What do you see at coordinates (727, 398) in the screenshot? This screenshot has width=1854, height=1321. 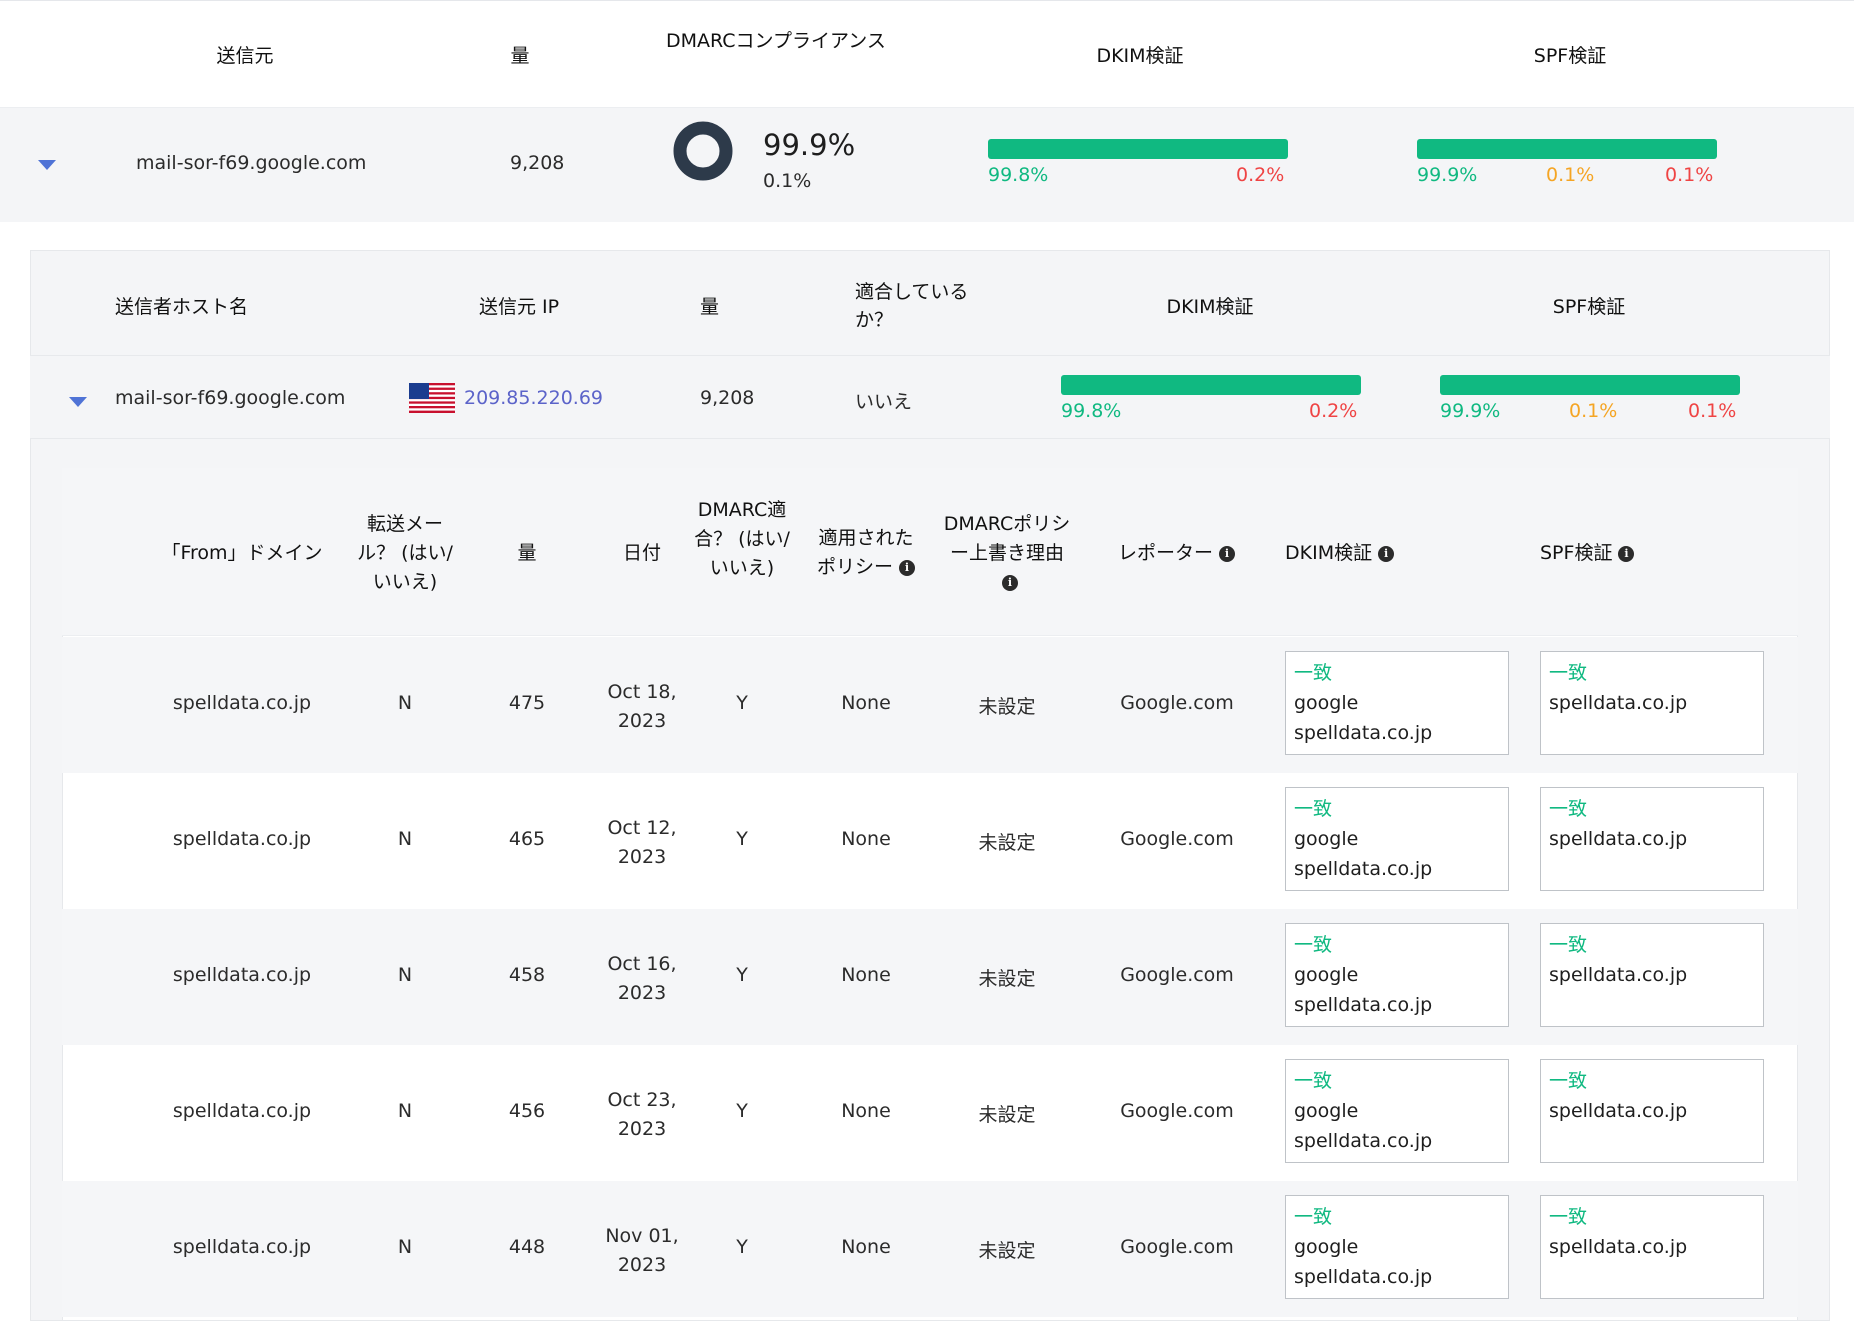 I see `host-volume: 9,208` at bounding box center [727, 398].